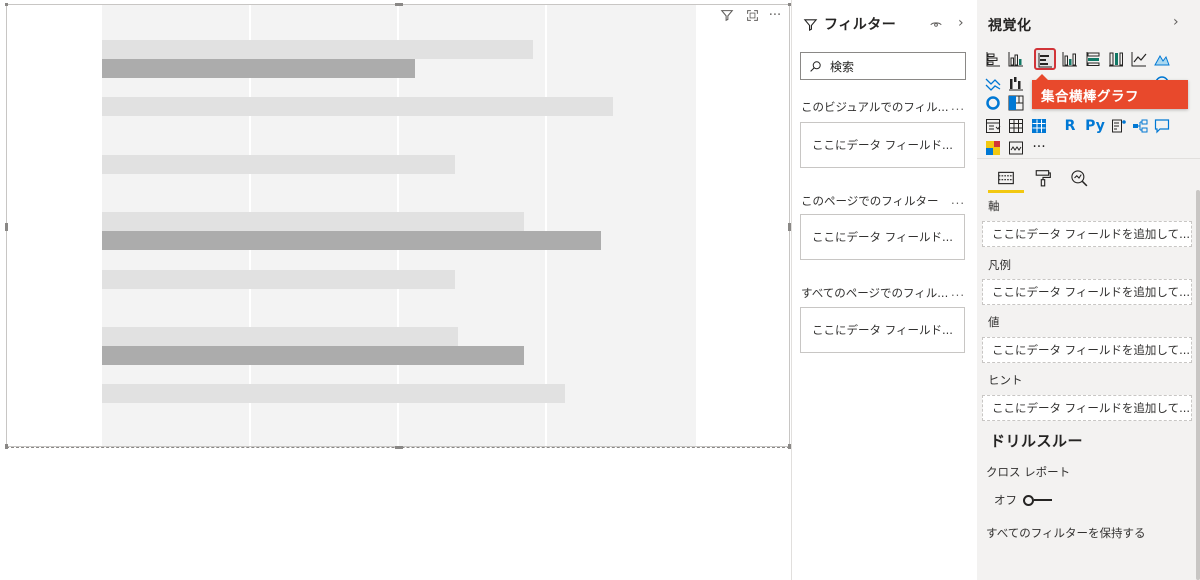 The image size is (1200, 580). I want to click on treemap-icon, so click(1016, 103).